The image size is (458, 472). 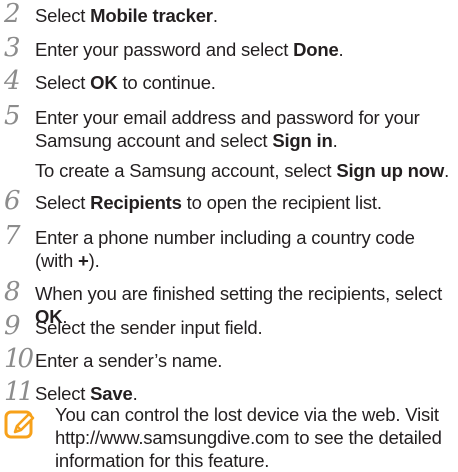 What do you see at coordinates (129, 360) in the screenshot?
I see `step-text: Enter a sender’s name.` at bounding box center [129, 360].